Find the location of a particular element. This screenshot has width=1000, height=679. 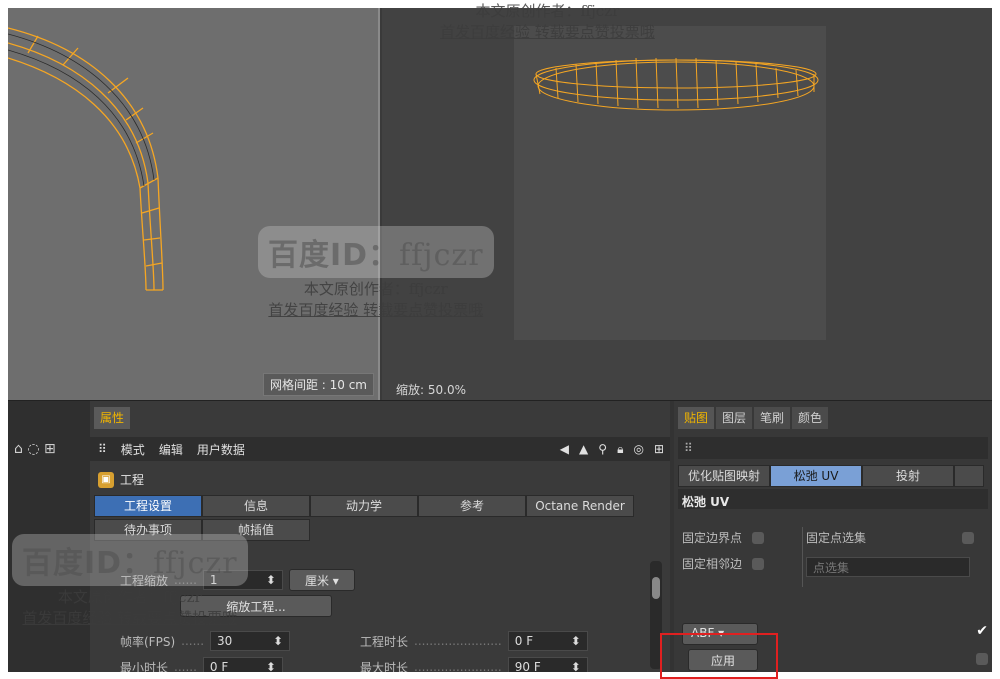

max-length-row: 最大时长 ....................... 90 F ⬍ is located at coordinates (474, 664).